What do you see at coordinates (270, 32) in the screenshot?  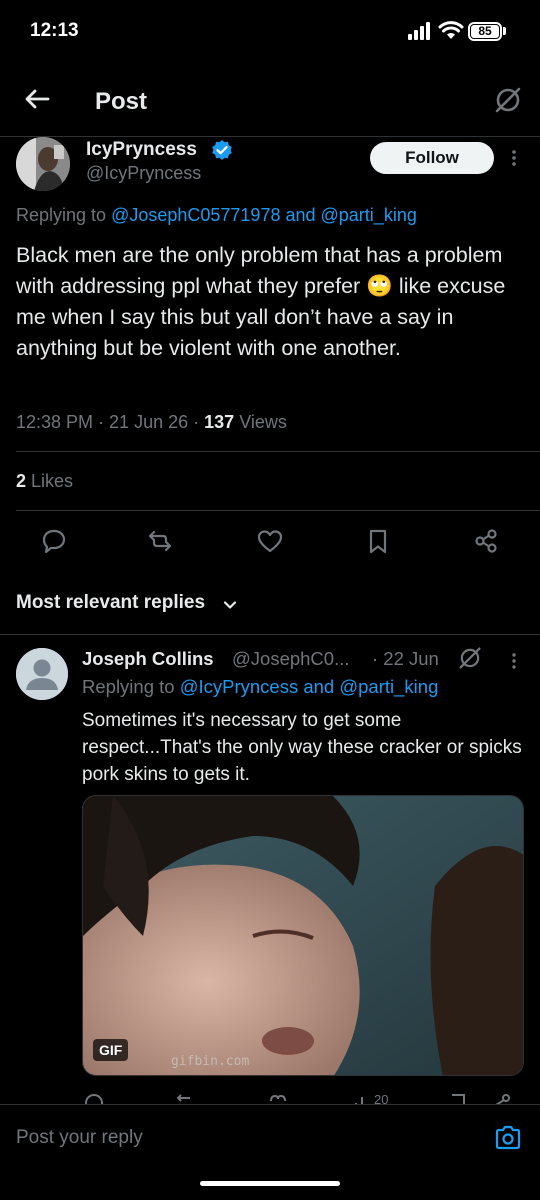 I see `status-bar: 12:13 85` at bounding box center [270, 32].